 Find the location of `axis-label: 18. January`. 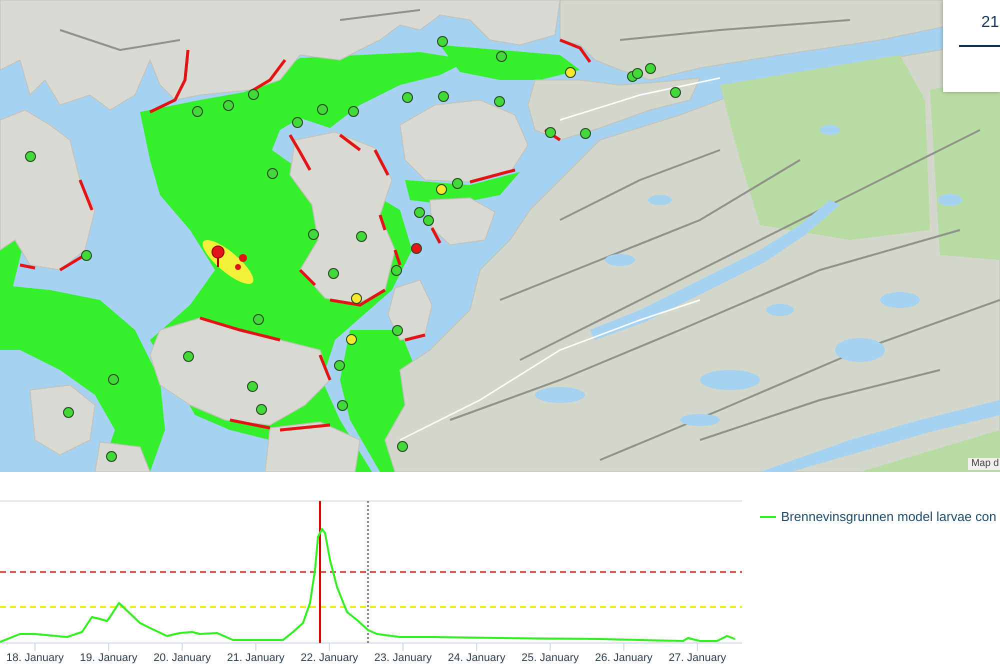

axis-label: 18. January is located at coordinates (35, 658).